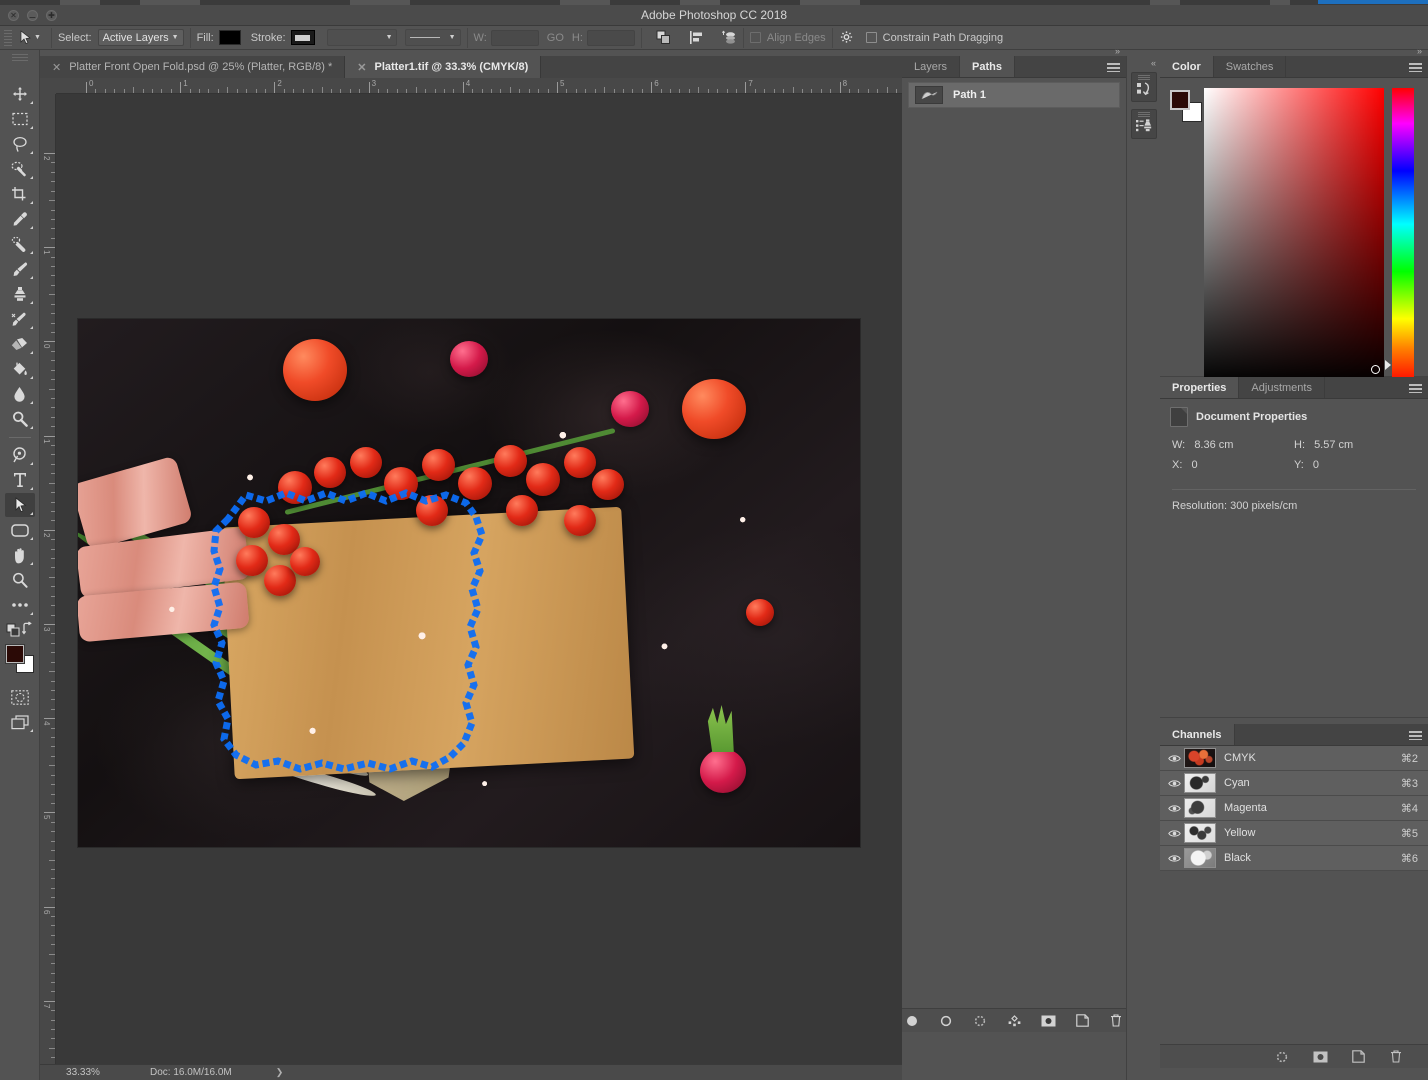 This screenshot has height=1080, width=1428. Describe the element at coordinates (20, 144) in the screenshot. I see `lasso-tool` at that location.